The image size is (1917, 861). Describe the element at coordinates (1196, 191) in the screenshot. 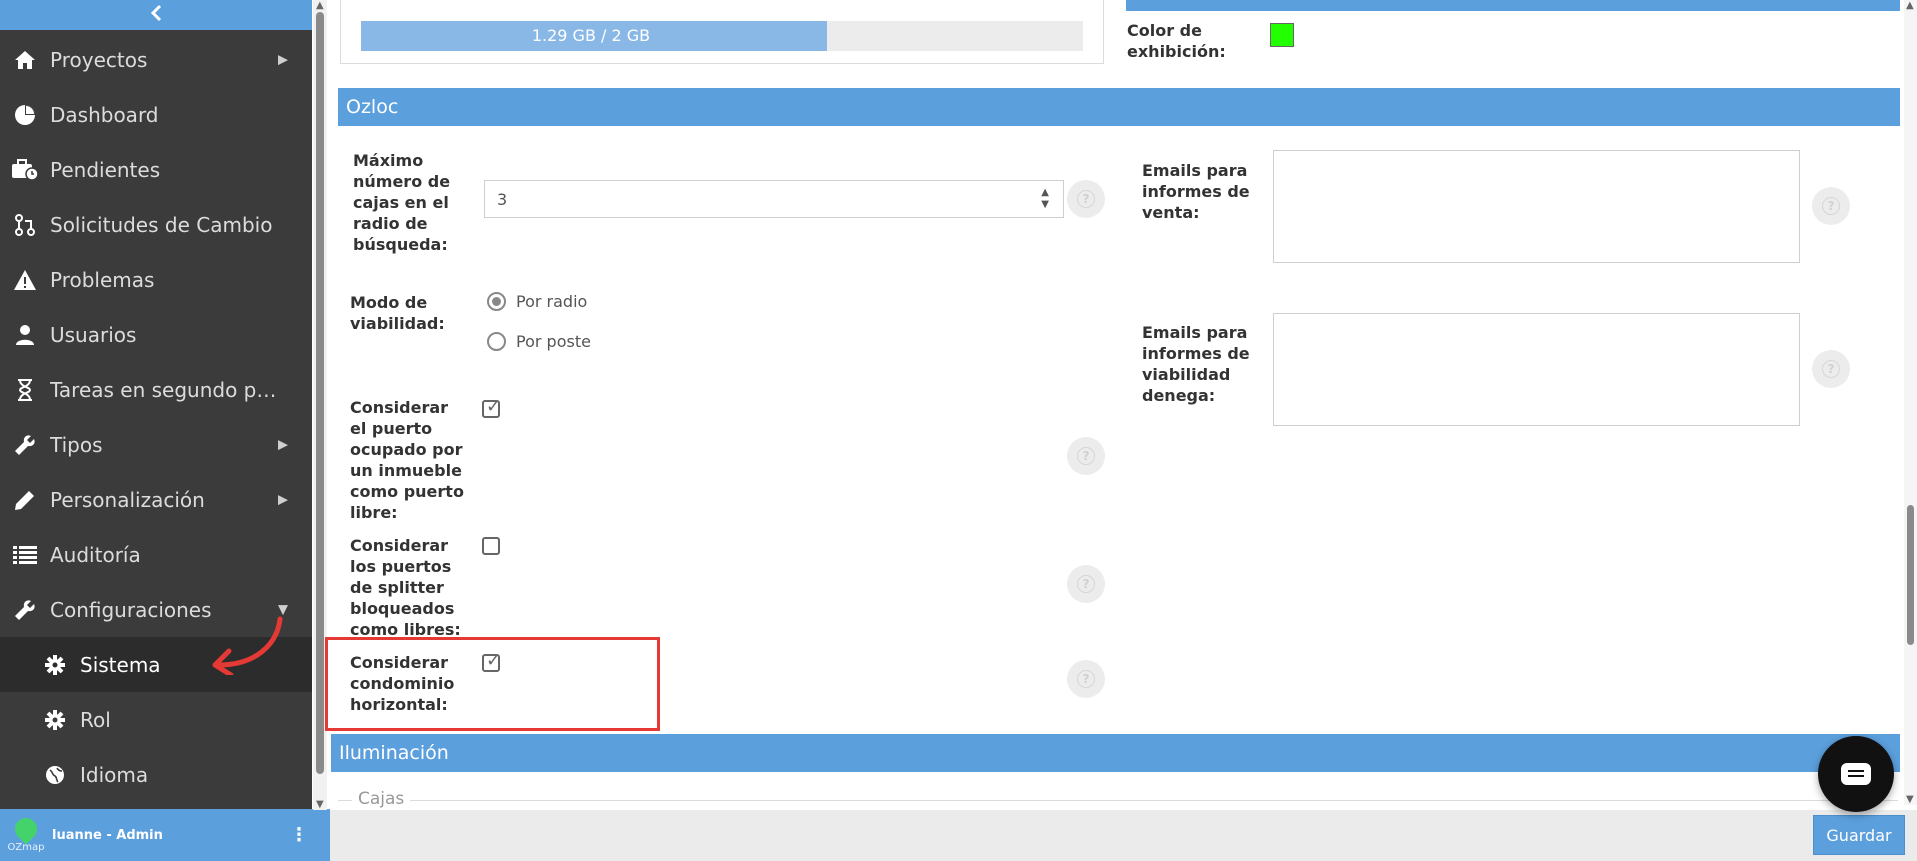

I see `sales-emails-label: Emails para informes de venta:` at that location.